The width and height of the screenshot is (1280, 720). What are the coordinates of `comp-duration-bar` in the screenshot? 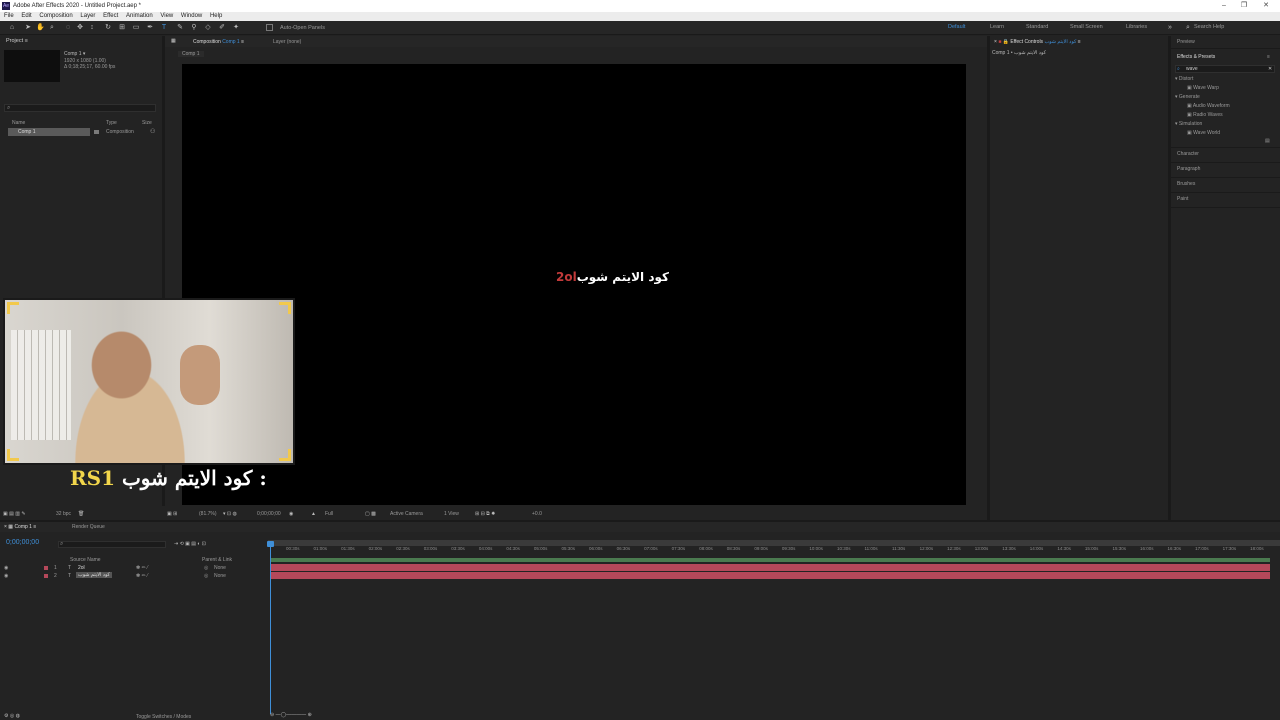 It's located at (770, 560).